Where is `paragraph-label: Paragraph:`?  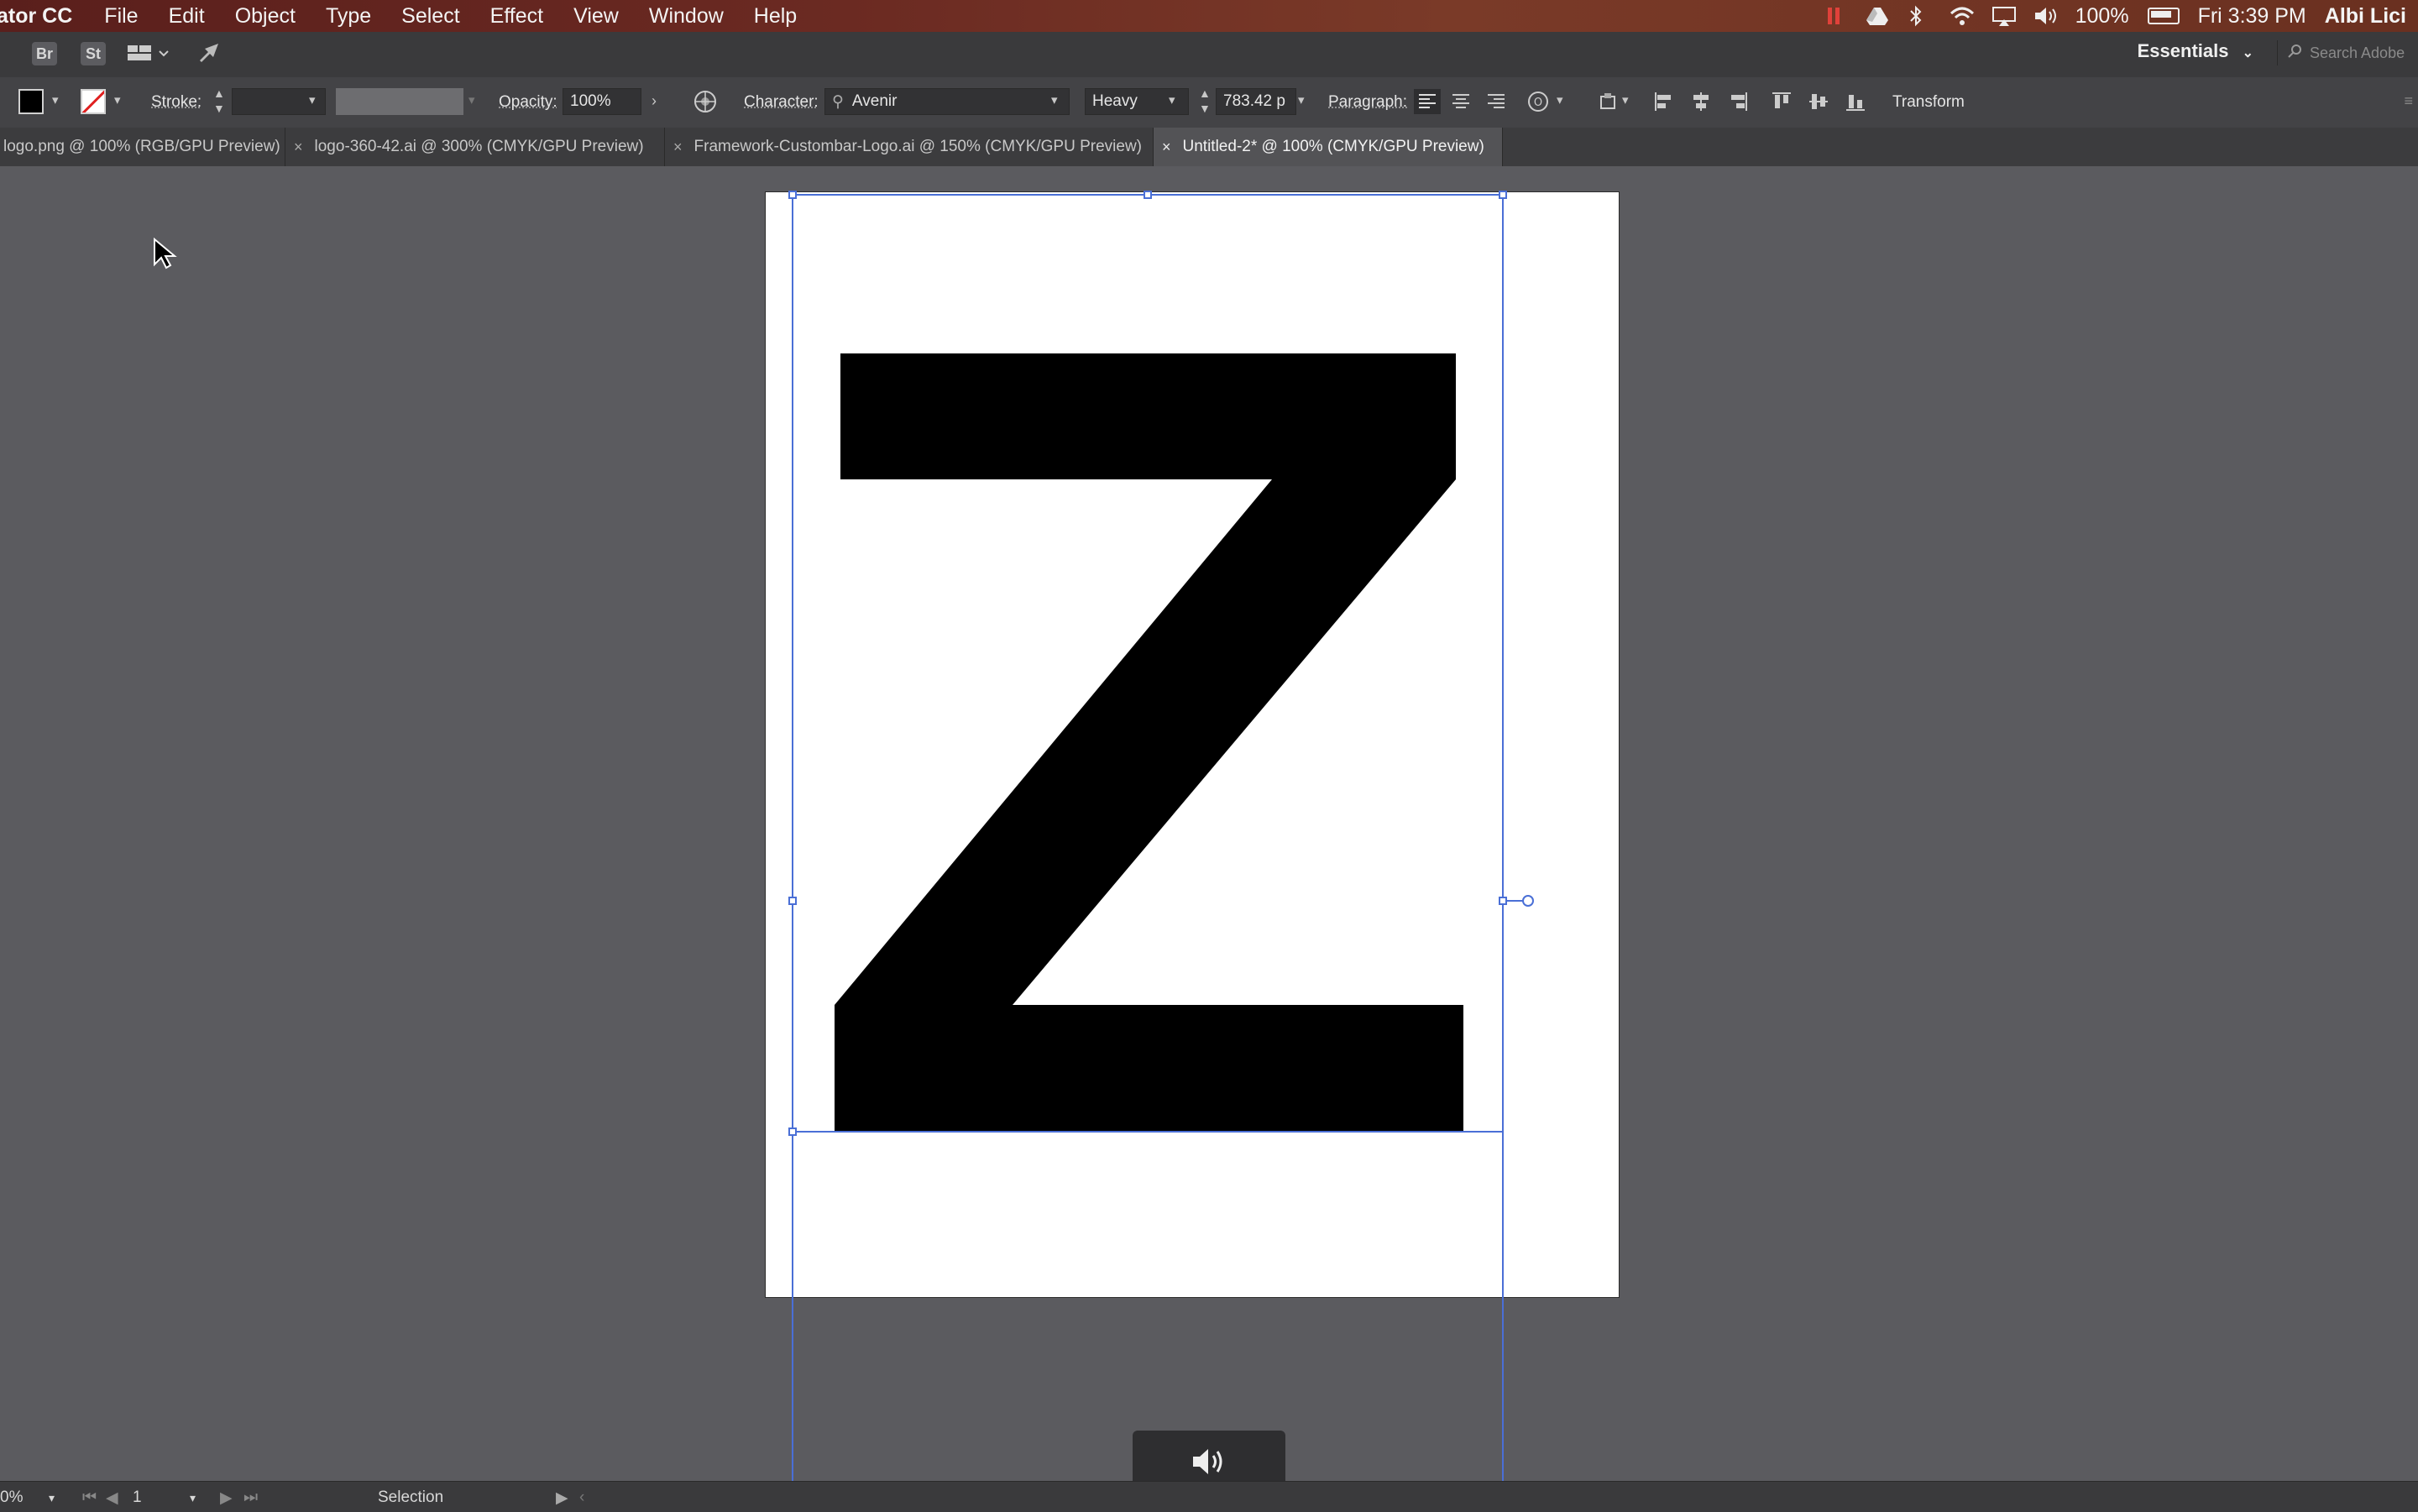
paragraph-label: Paragraph: is located at coordinates (1367, 102).